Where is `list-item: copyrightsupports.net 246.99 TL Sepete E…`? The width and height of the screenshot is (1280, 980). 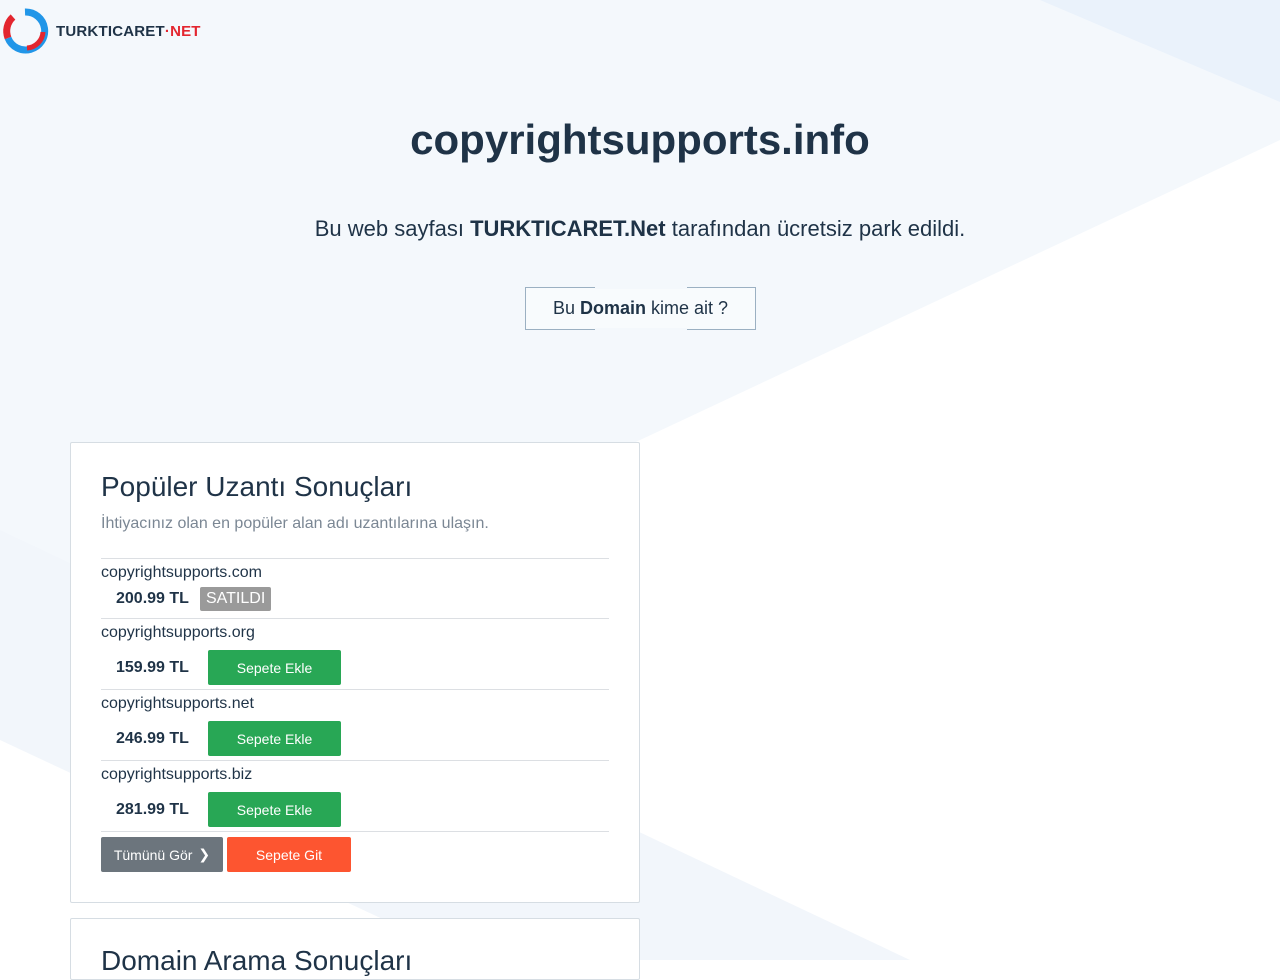 list-item: copyrightsupports.net 246.99 TL Sepete E… is located at coordinates (355, 724).